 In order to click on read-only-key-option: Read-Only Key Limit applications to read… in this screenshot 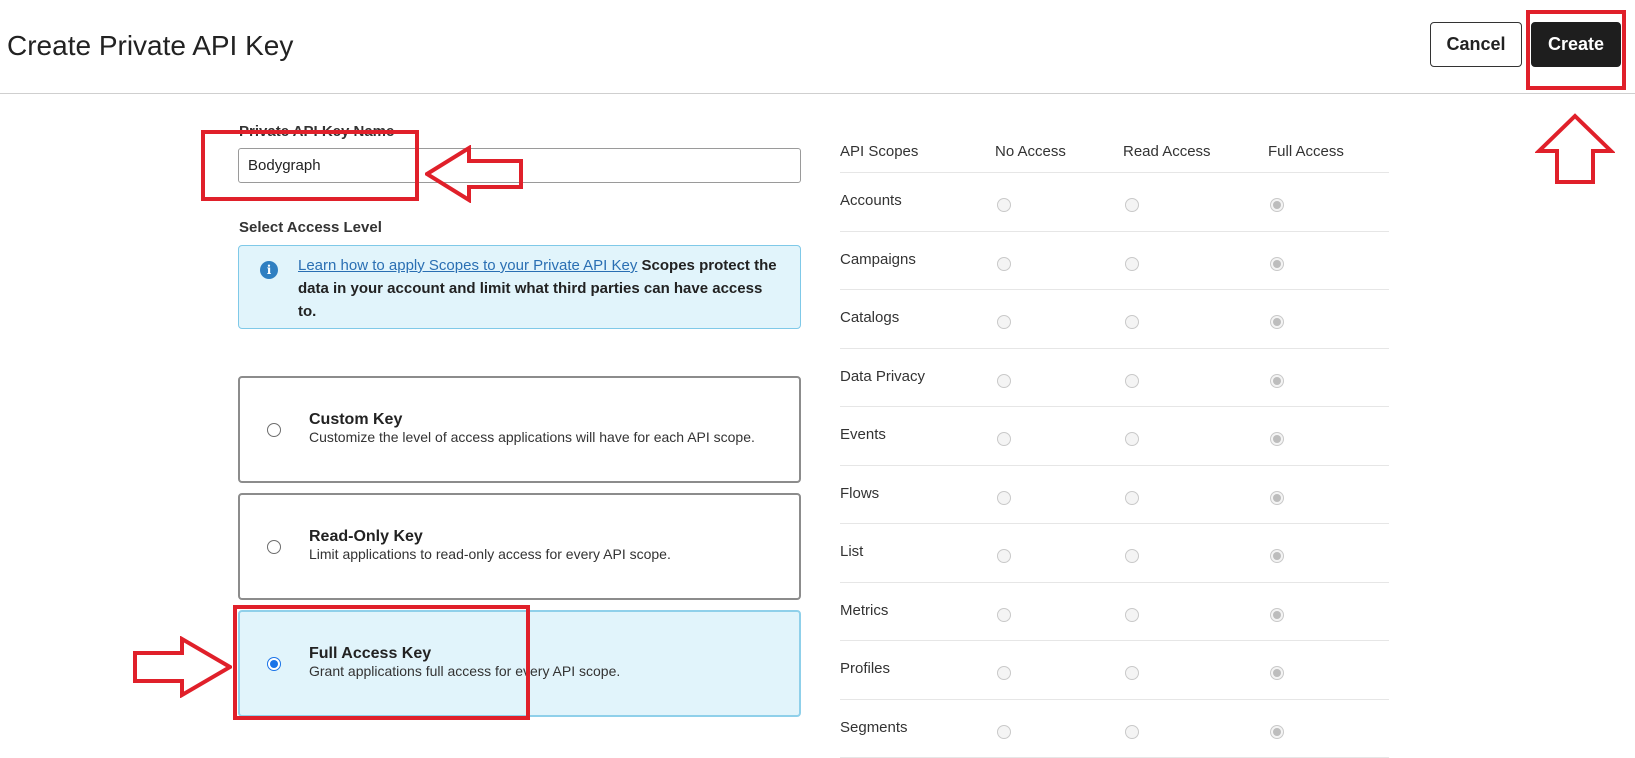, I will do `click(519, 546)`.